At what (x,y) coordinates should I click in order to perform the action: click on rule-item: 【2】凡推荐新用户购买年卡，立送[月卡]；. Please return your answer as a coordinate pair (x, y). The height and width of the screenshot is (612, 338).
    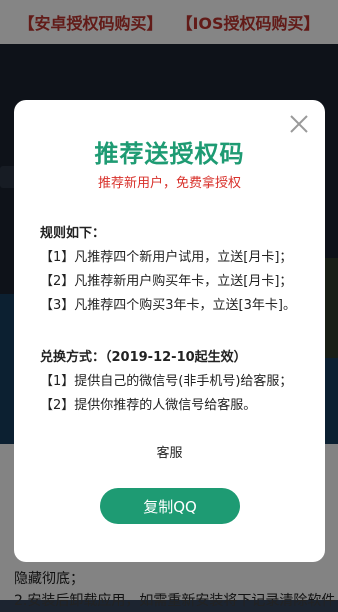
    Looking at the image, I should click on (166, 281).